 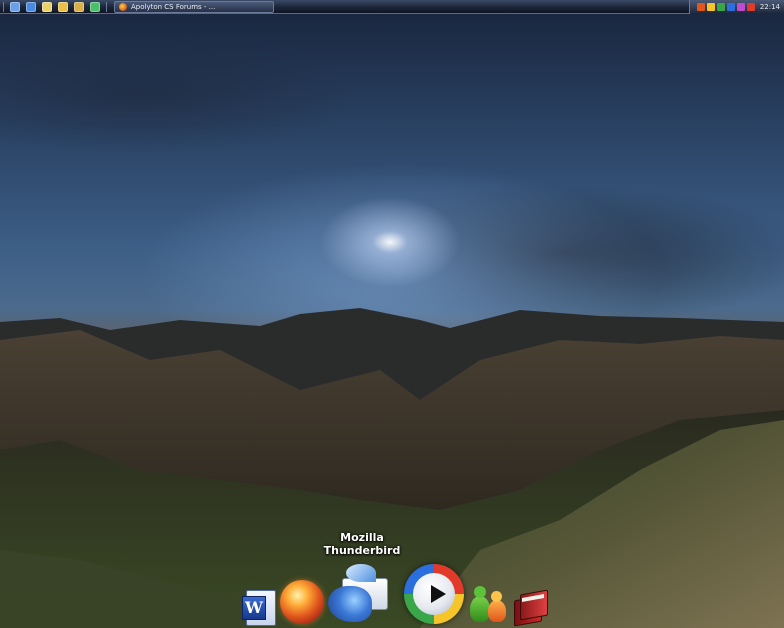 What do you see at coordinates (497, 606) in the screenshot?
I see `orange-buddy-shape` at bounding box center [497, 606].